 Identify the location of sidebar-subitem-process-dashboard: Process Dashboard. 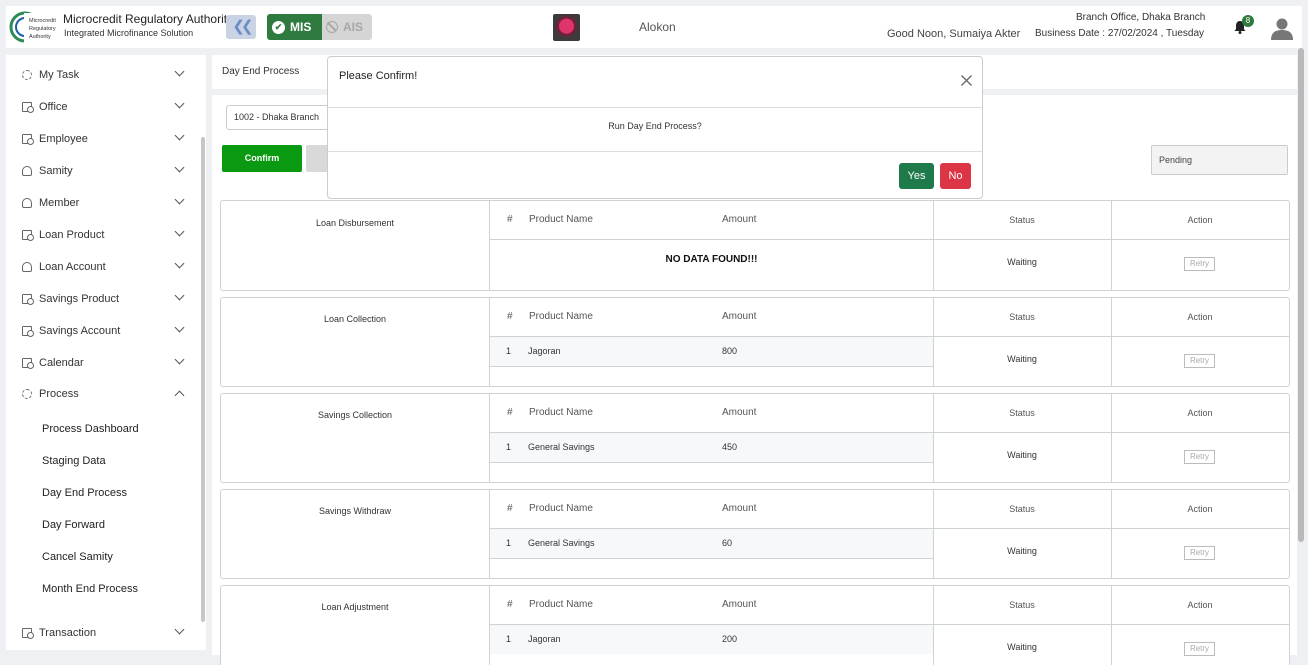
(90, 429).